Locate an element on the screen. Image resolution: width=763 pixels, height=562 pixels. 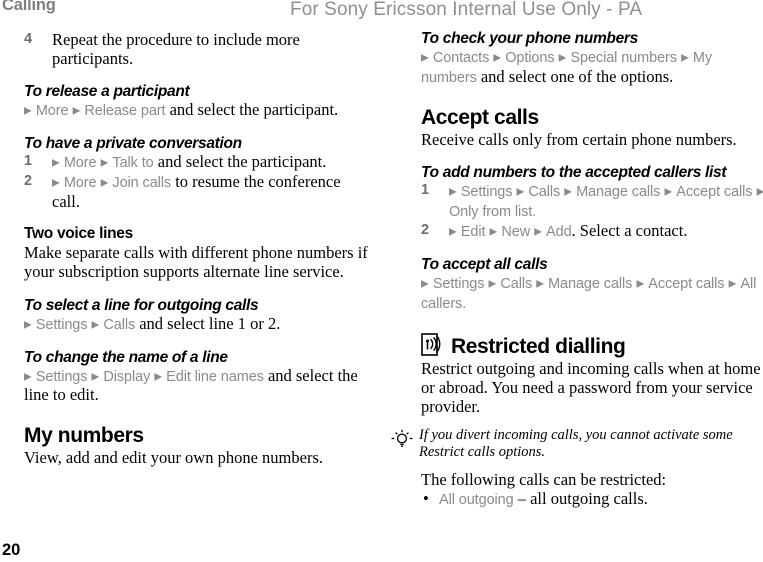
ui-term: All outgoing is located at coordinates (476, 500).